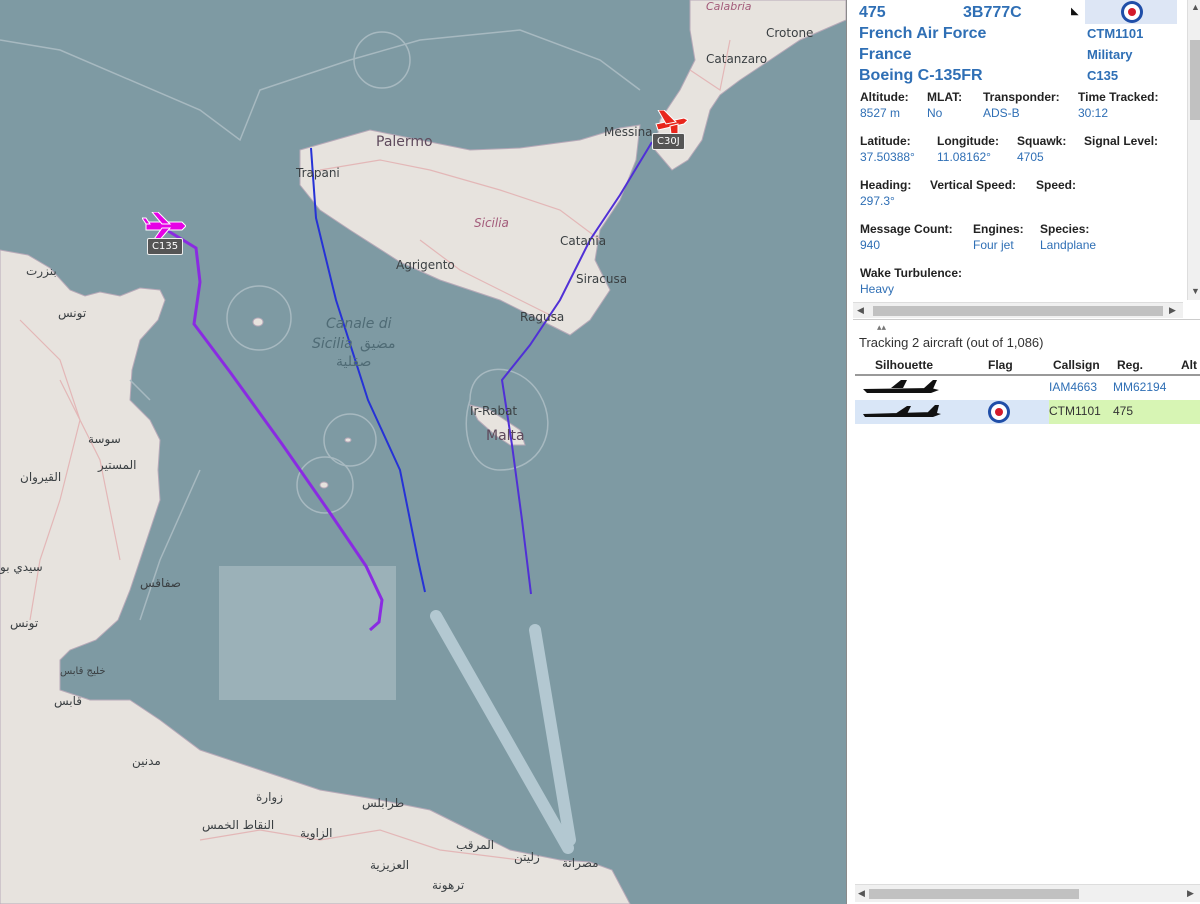 The image size is (1200, 904). What do you see at coordinates (998, 237) in the screenshot?
I see `field-engines: Engines: Four jet` at bounding box center [998, 237].